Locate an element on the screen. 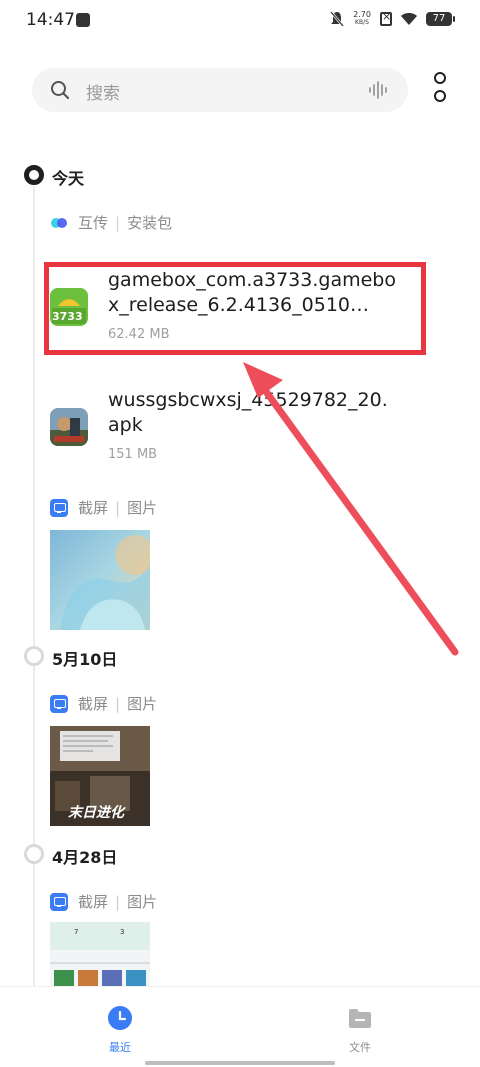 Image resolution: width=480 pixels, height=1067 pixels. source-row-transfer: 互传 | 安装包 is located at coordinates (111, 222).